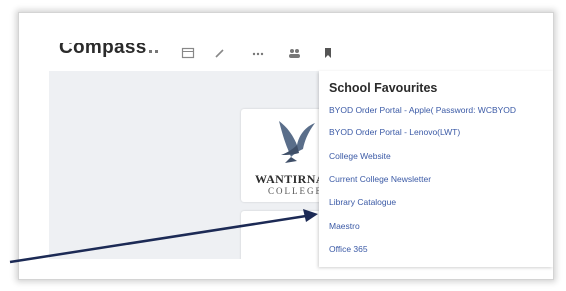 Image resolution: width=566 pixels, height=291 pixels. I want to click on favourite-link-byod-lenovo: BYOD Order Portal - Lenovo(LWT), so click(394, 132).